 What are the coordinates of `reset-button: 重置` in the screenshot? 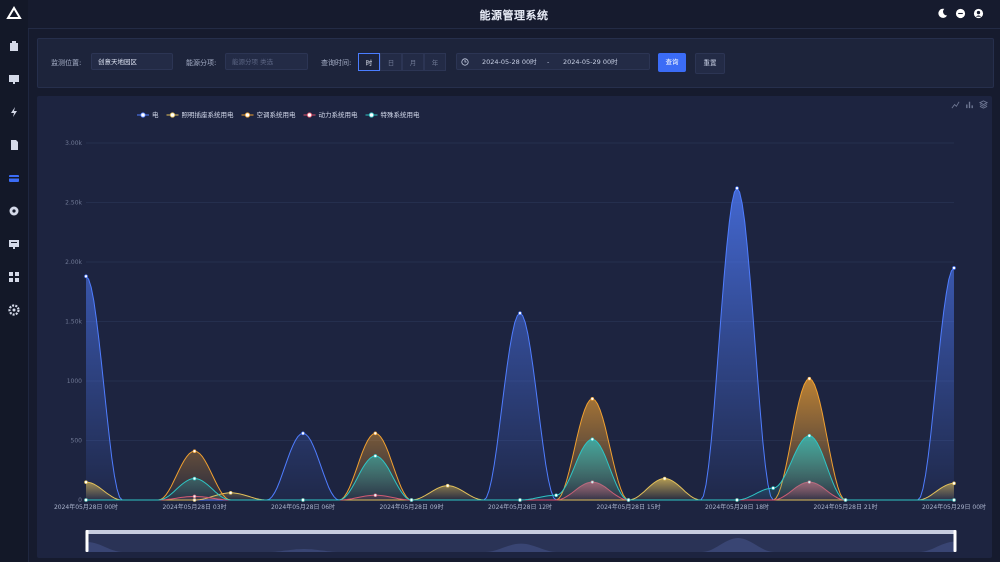 It's located at (710, 63).